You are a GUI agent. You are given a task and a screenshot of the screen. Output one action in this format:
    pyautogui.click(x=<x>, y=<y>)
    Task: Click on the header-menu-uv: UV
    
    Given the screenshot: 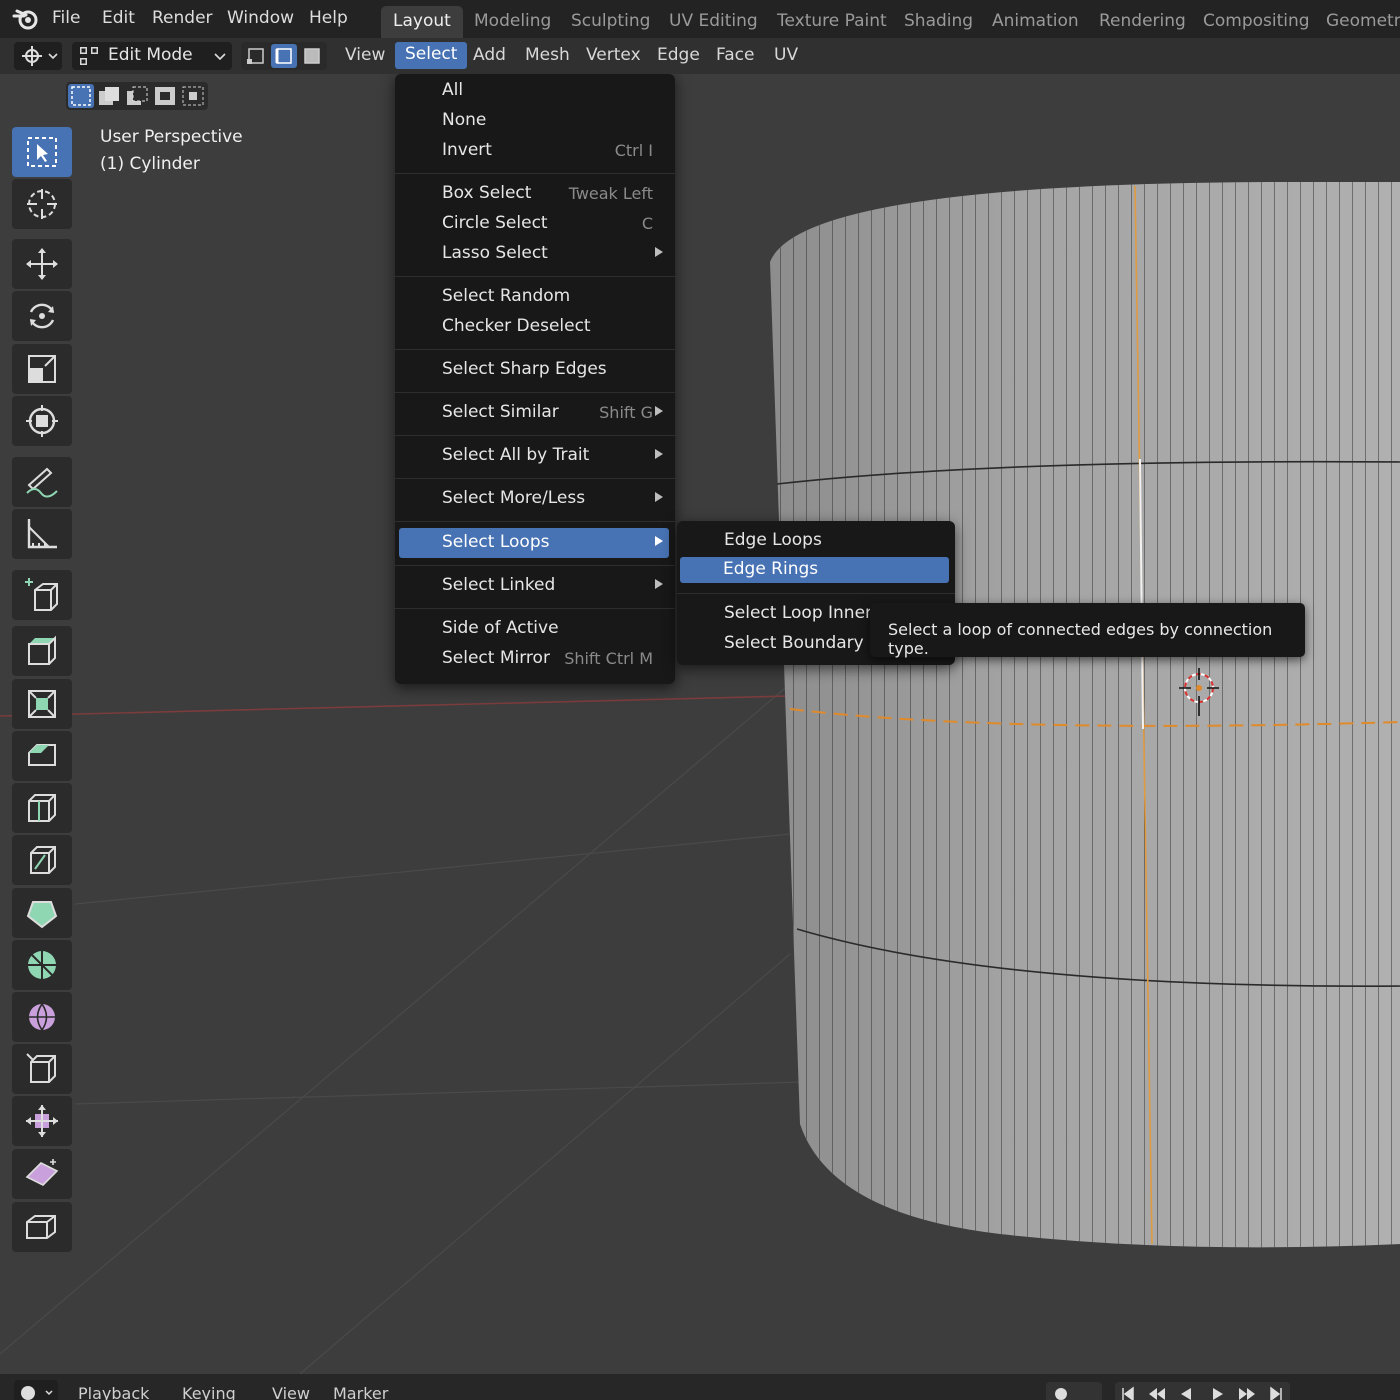 What is the action you would take?
    pyautogui.click(x=786, y=55)
    